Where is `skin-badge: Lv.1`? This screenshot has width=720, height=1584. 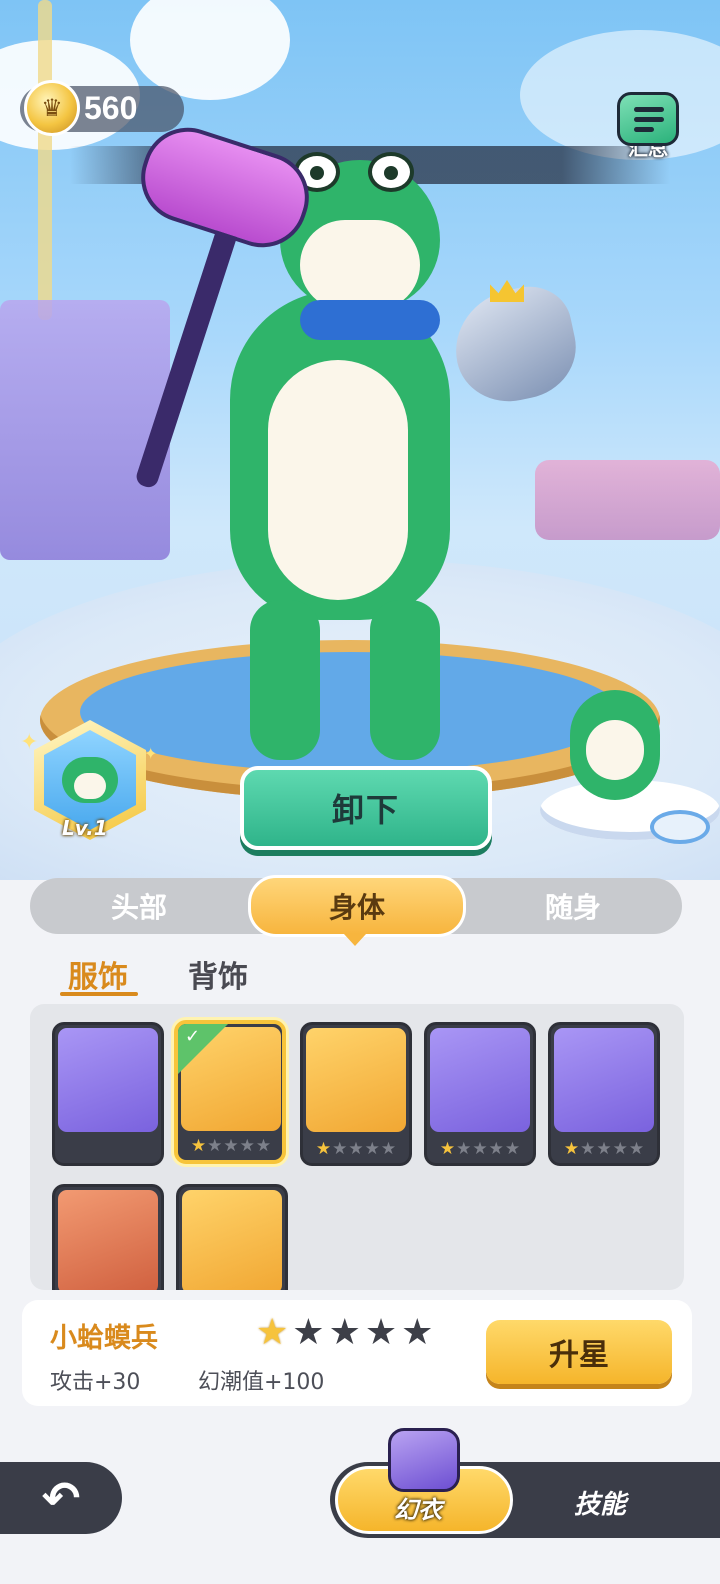 skin-badge: Lv.1 is located at coordinates (90, 783).